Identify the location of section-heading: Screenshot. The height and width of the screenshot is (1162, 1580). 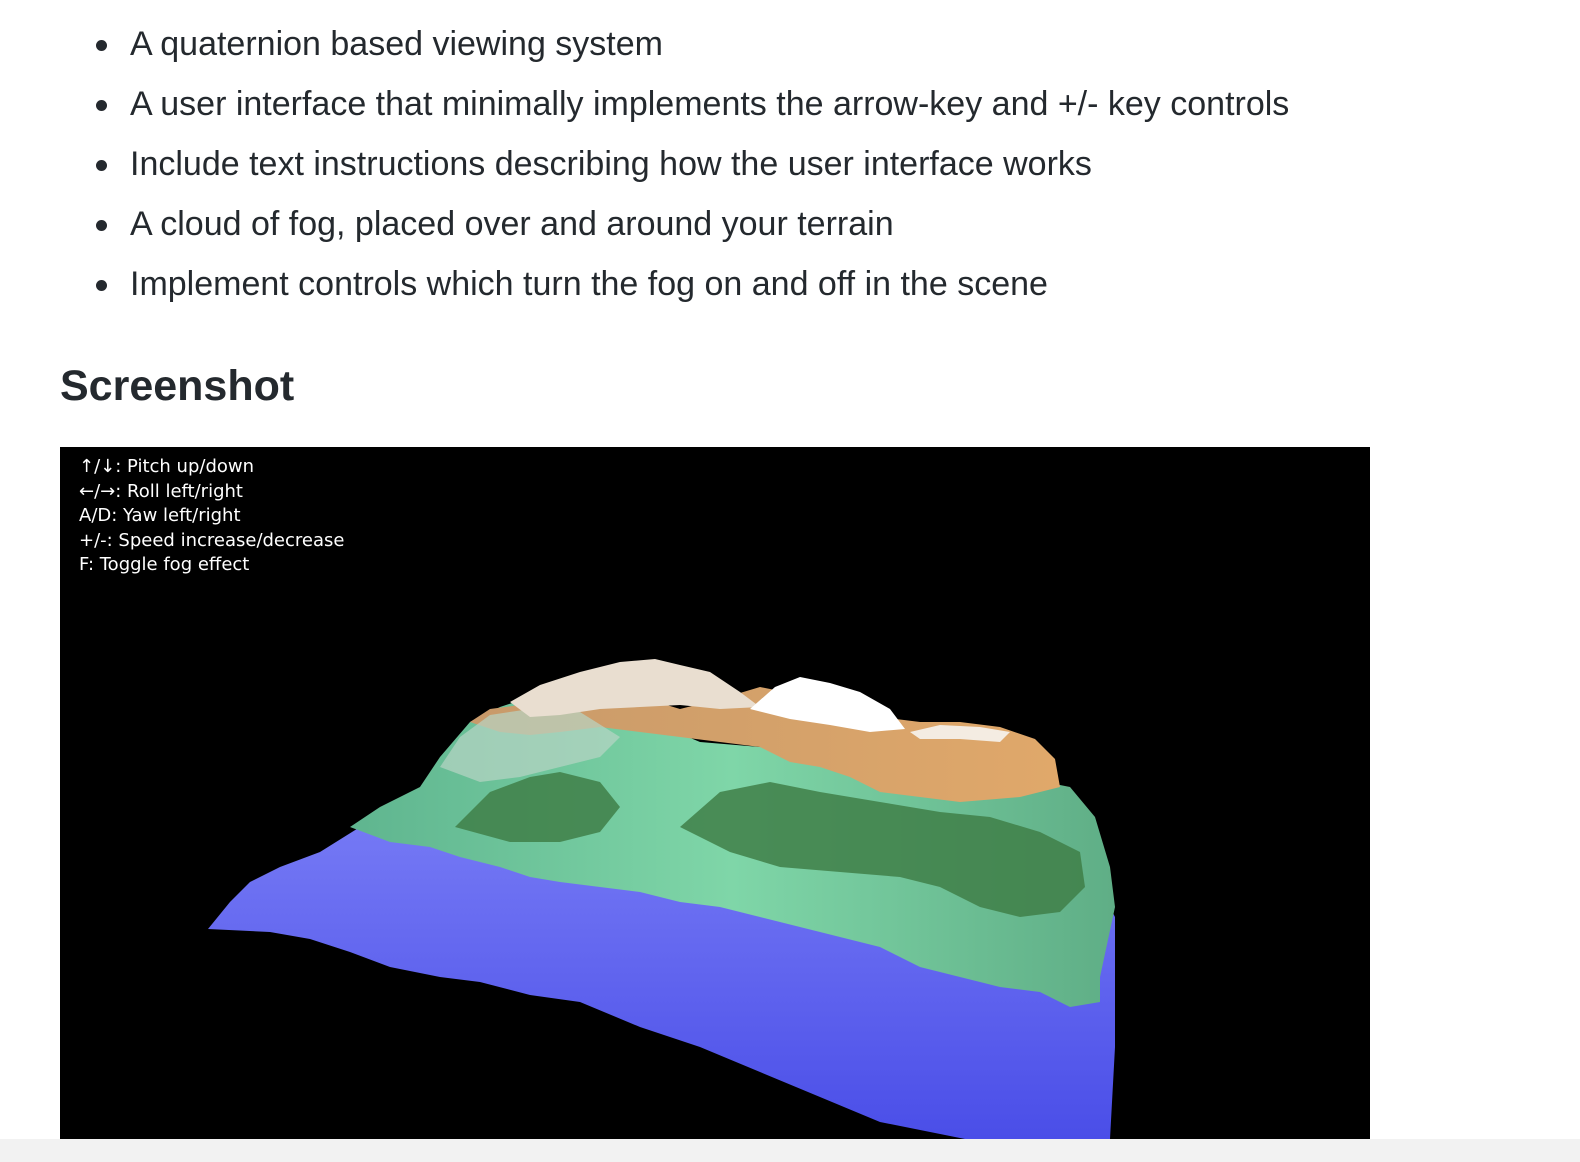
(177, 386).